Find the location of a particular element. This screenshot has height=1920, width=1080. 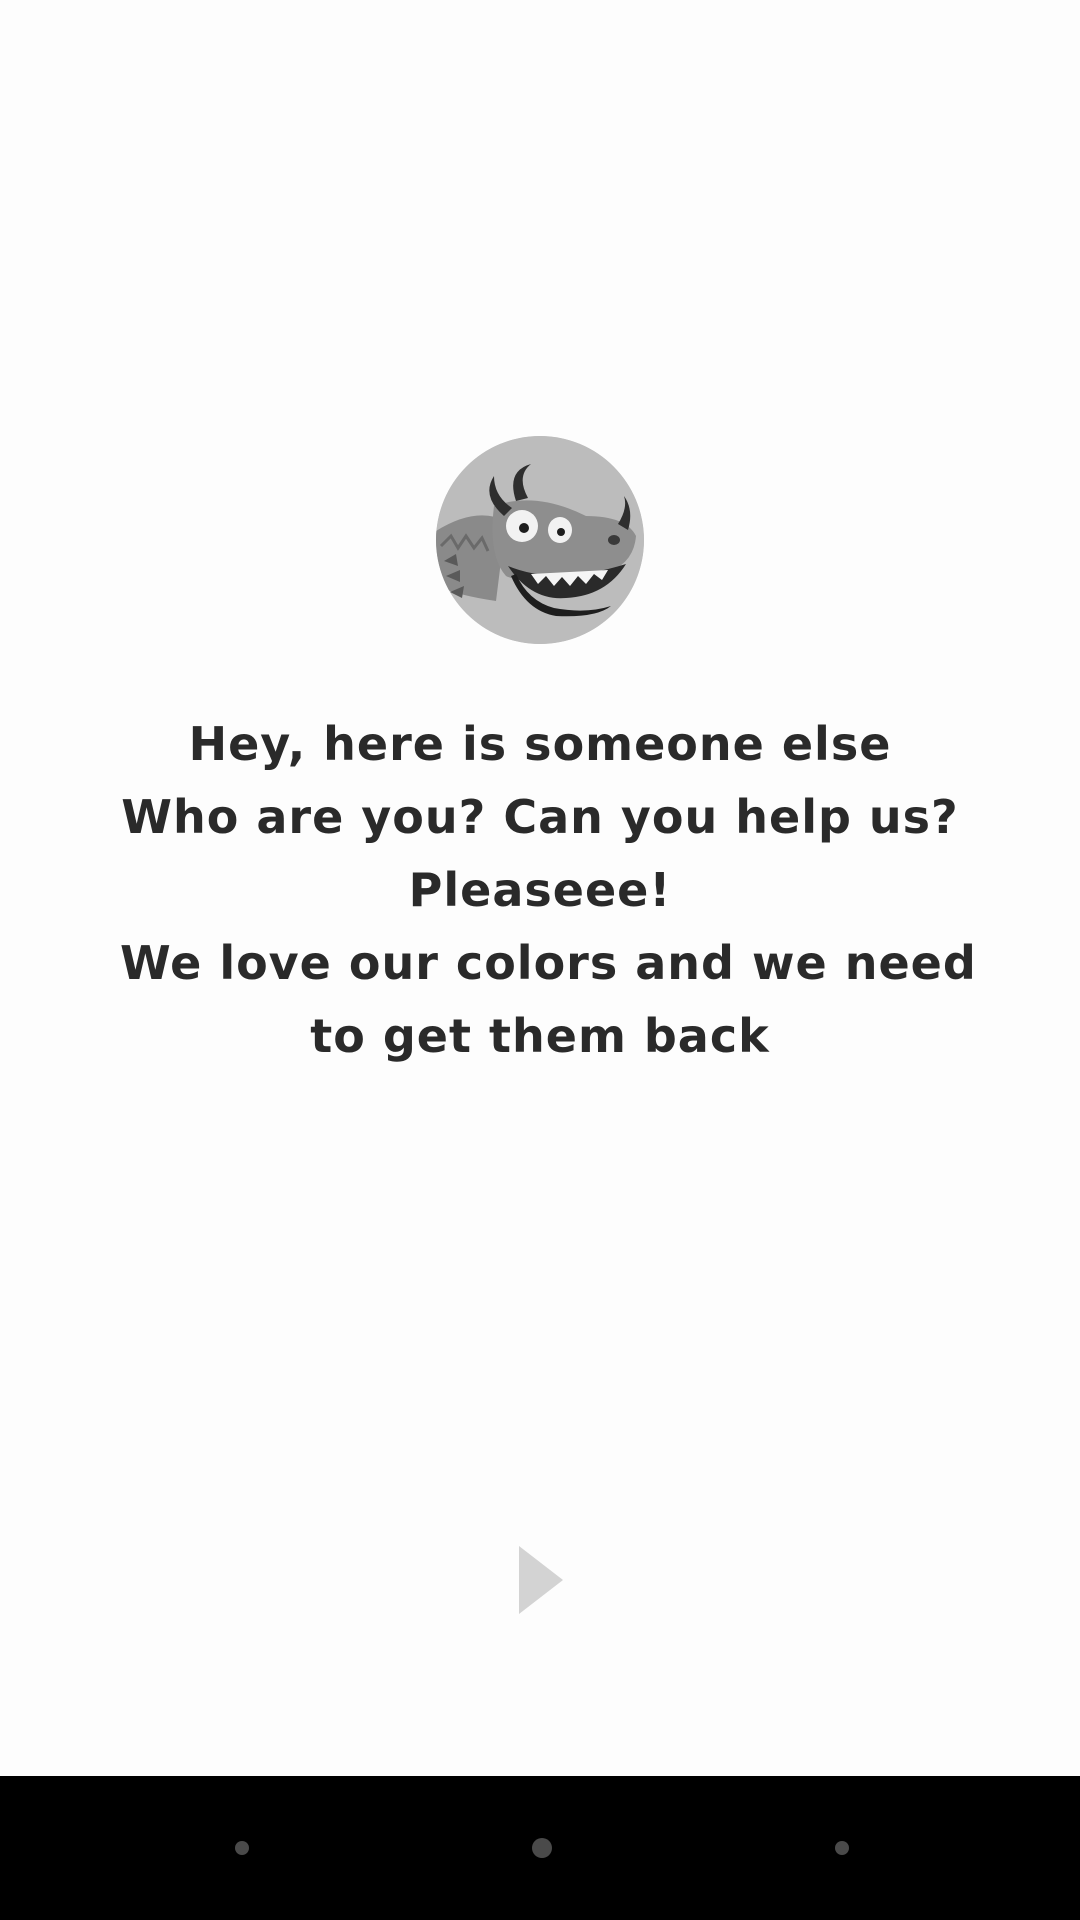

next-button is located at coordinates (540, 1580).